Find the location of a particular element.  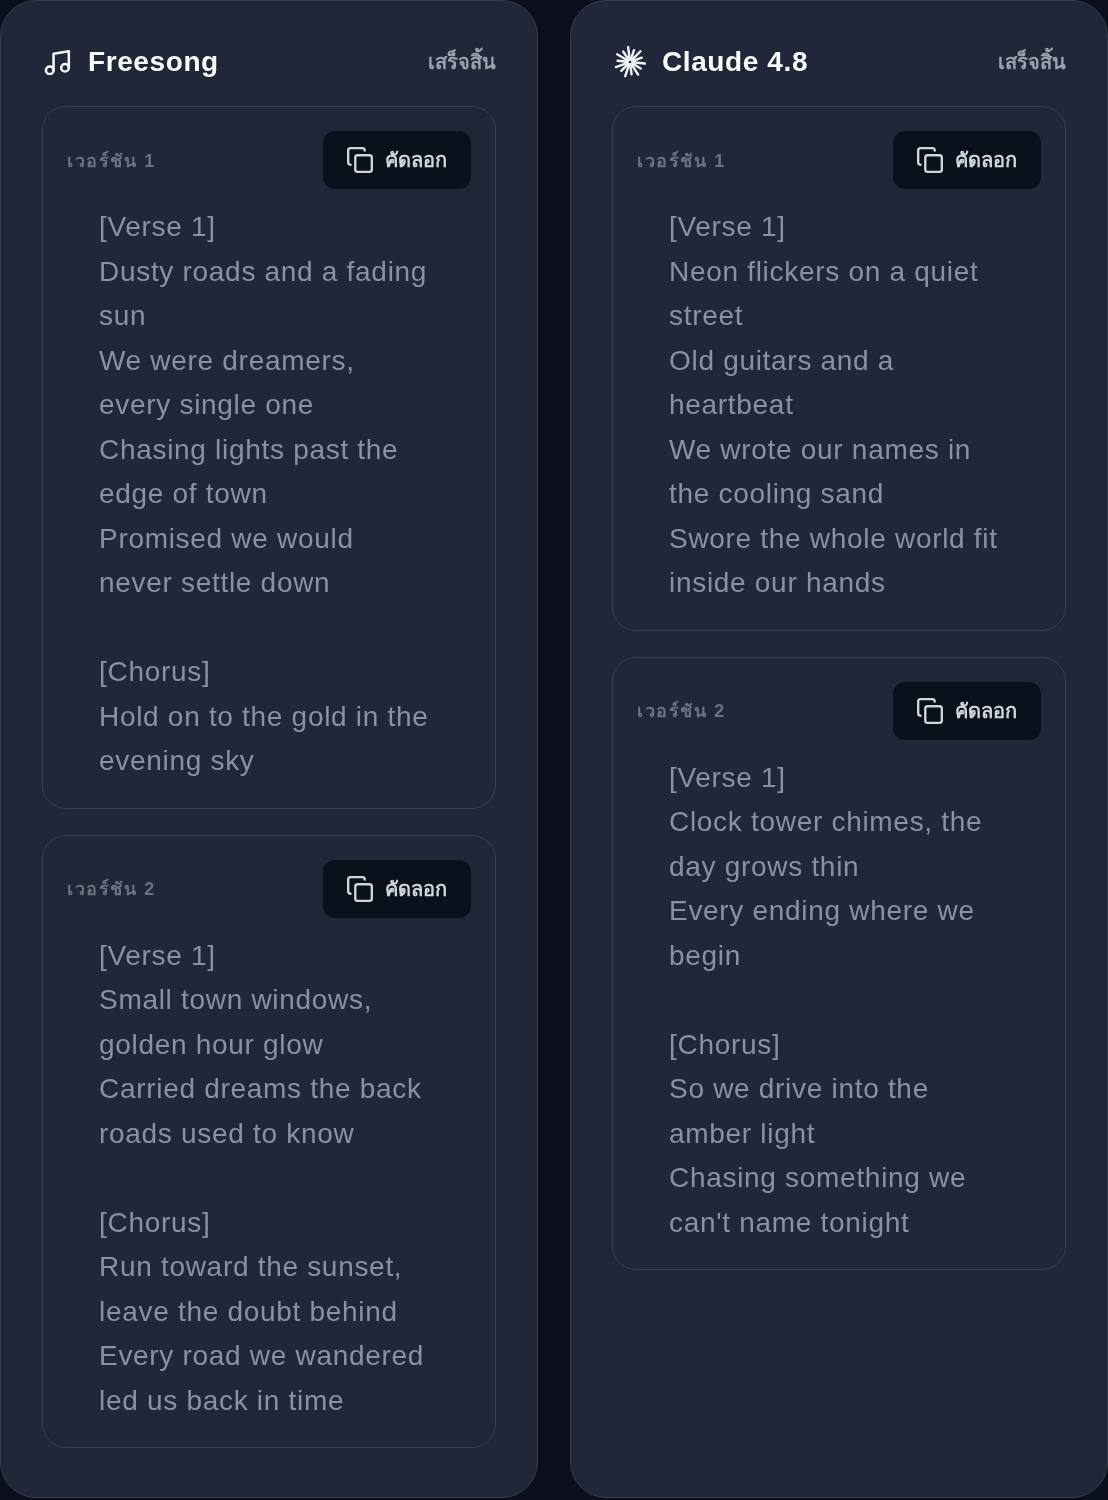

lyric-line: Dusty roads and a fading sun is located at coordinates (264, 293).